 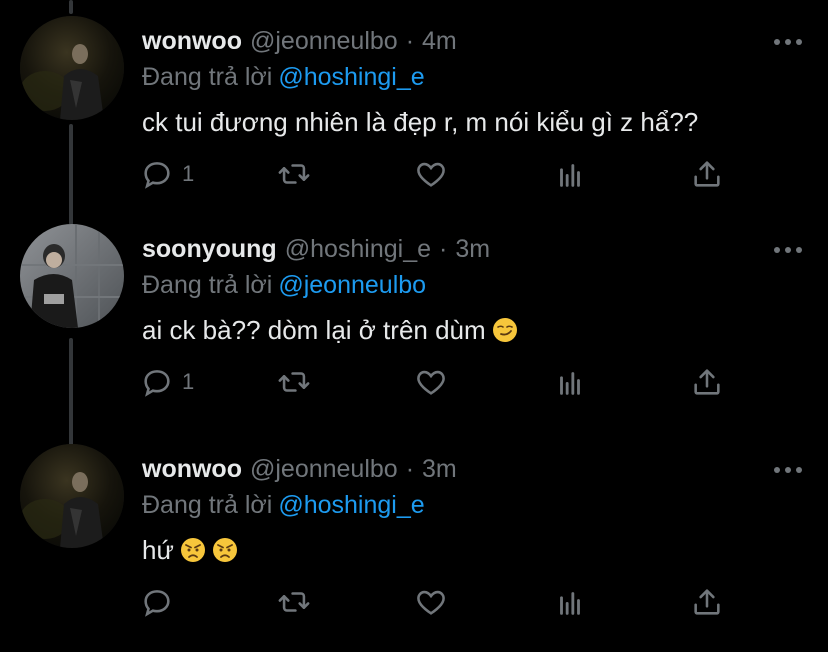 I want to click on tweet-text: hứ, so click(x=190, y=550).